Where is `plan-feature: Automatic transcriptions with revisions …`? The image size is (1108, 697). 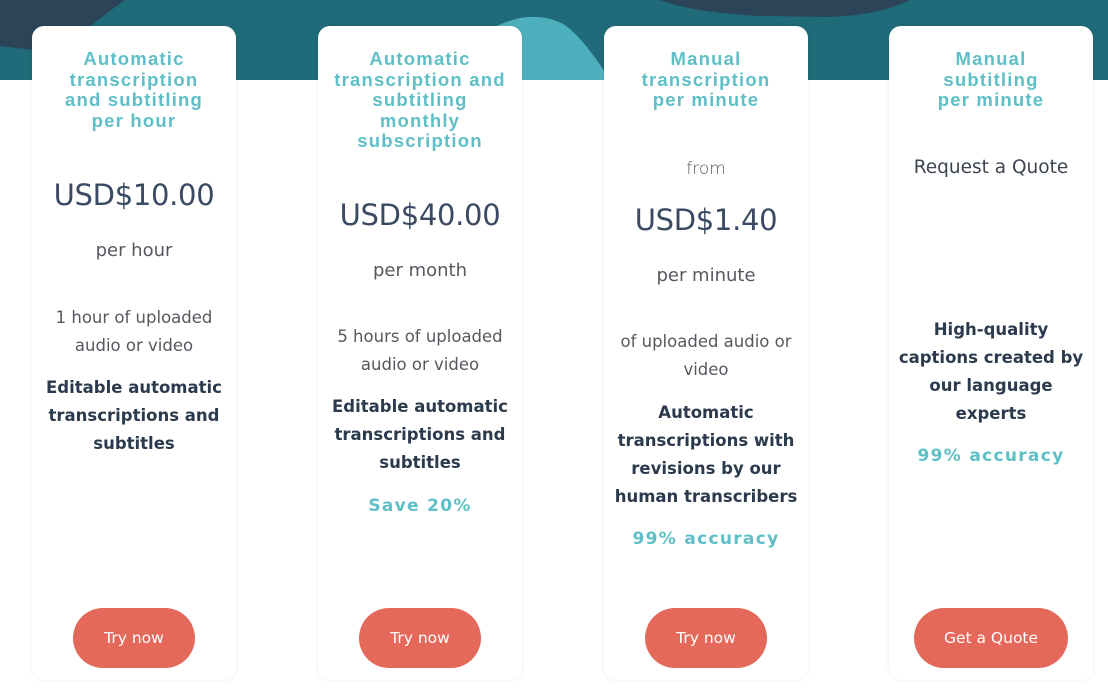
plan-feature: Automatic transcriptions with revisions … is located at coordinates (706, 454).